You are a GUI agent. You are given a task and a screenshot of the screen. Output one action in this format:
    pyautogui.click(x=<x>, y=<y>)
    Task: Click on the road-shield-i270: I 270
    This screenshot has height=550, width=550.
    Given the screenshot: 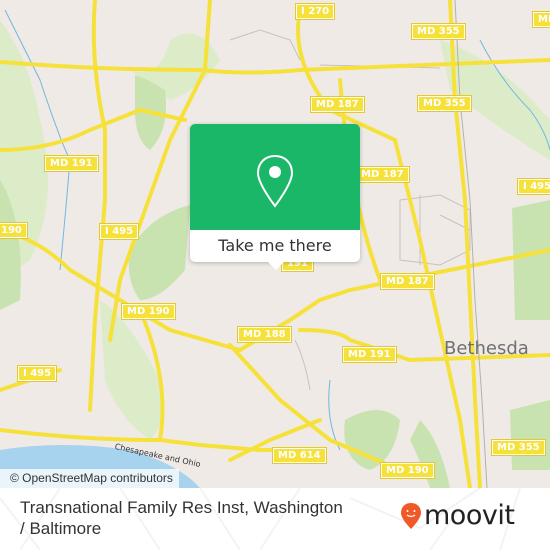 What is the action you would take?
    pyautogui.click(x=315, y=11)
    